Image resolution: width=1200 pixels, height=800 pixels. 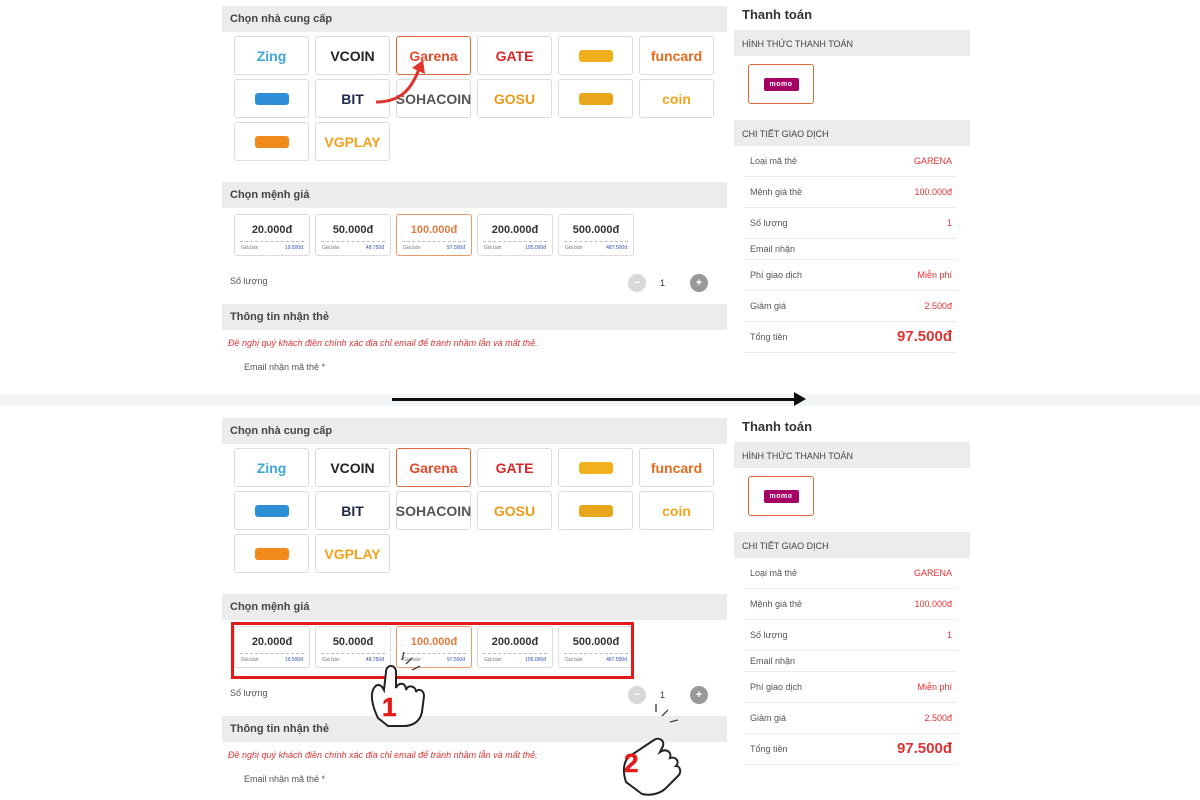 I want to click on bit-logo: BIT, so click(x=352, y=510).